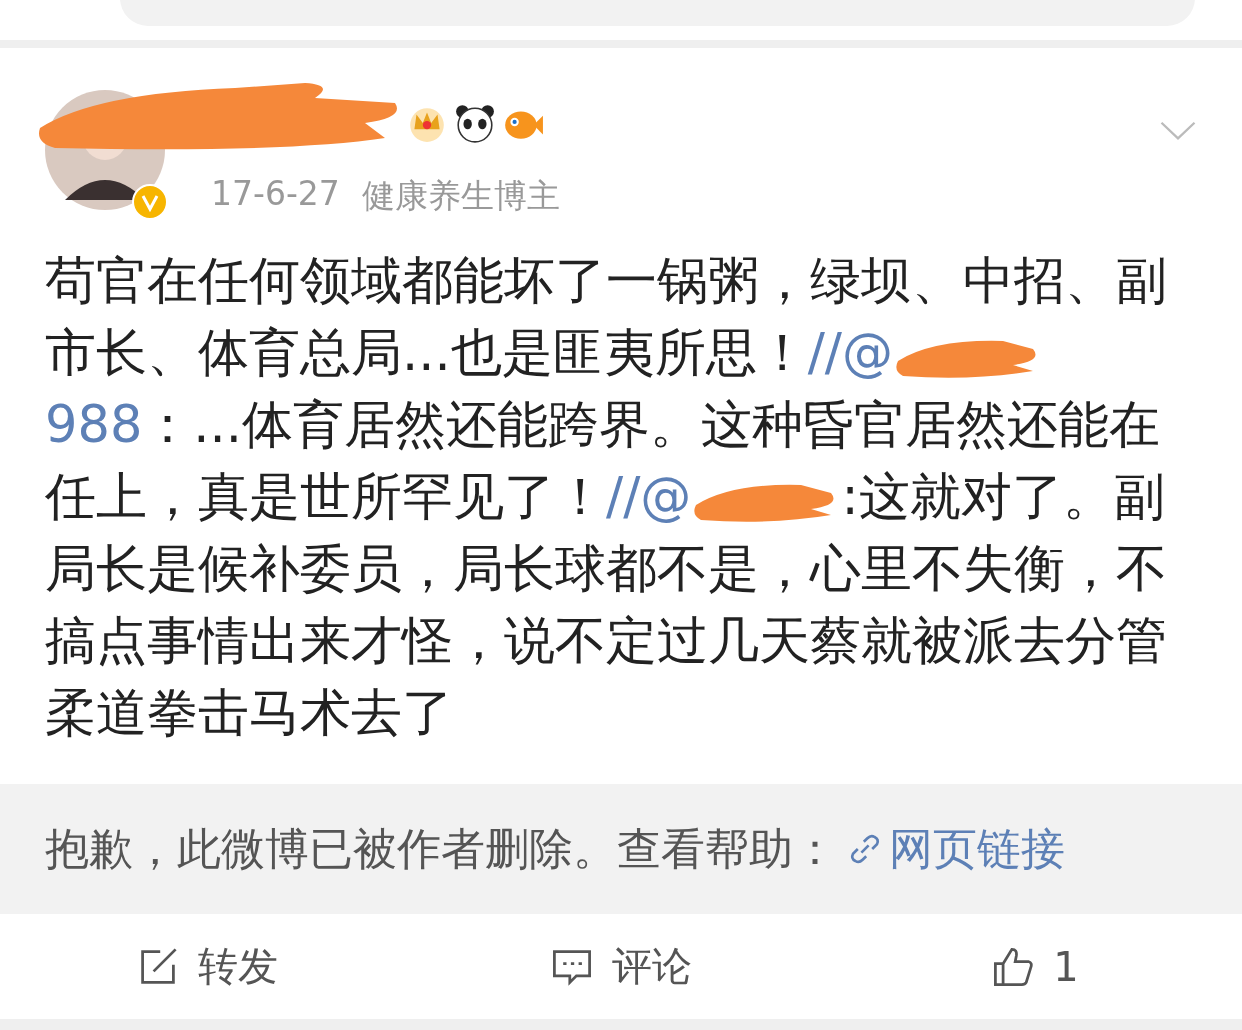 This screenshot has height=1030, width=1242. What do you see at coordinates (207, 966) in the screenshot?
I see `repost-button: 转发` at bounding box center [207, 966].